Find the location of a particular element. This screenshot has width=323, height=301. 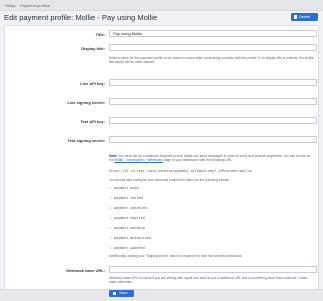

form-footer is located at coordinates (161, 295).